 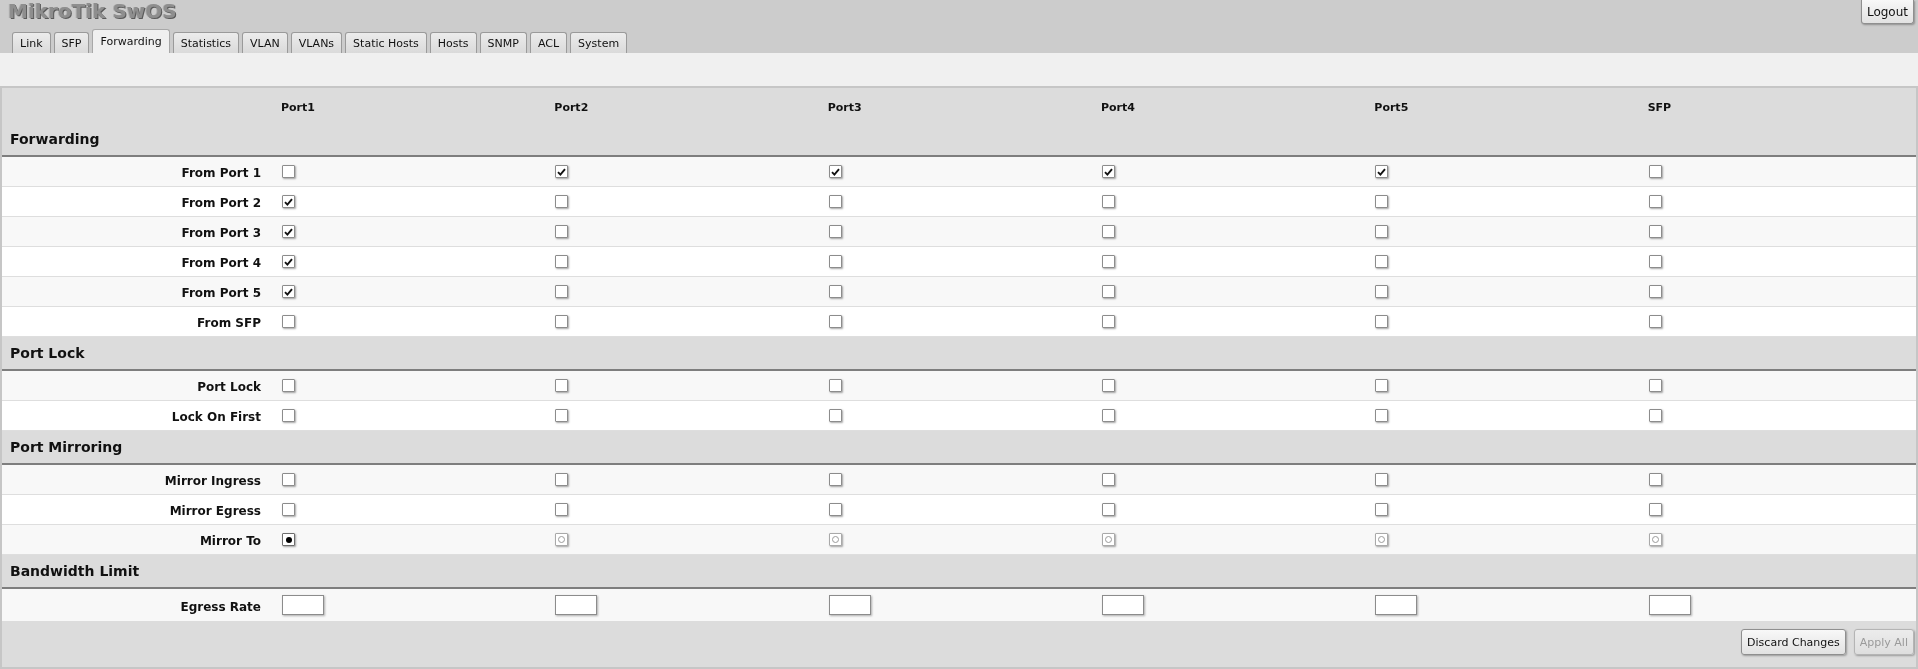 What do you see at coordinates (206, 42) in the screenshot?
I see `tab: Statistics` at bounding box center [206, 42].